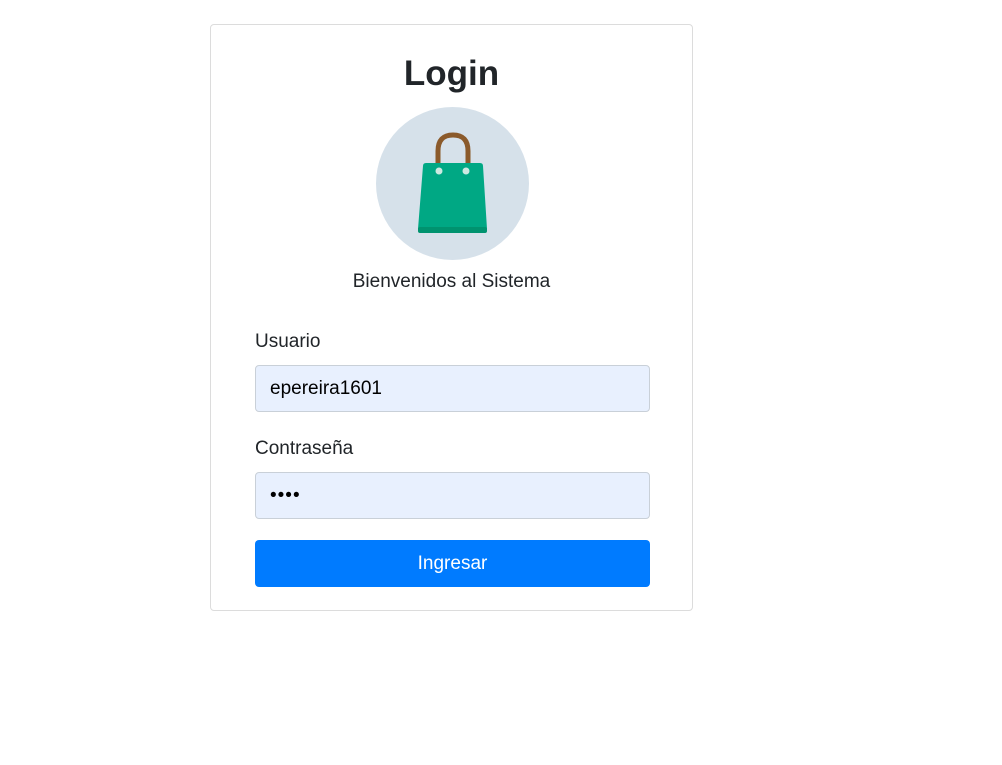 This screenshot has height=765, width=1002. I want to click on username-input, so click(452, 388).